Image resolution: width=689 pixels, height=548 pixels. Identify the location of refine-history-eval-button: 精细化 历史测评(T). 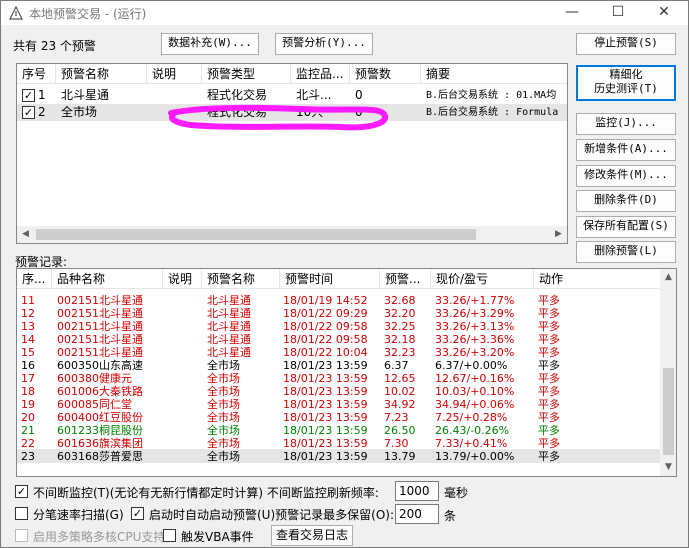
(626, 83).